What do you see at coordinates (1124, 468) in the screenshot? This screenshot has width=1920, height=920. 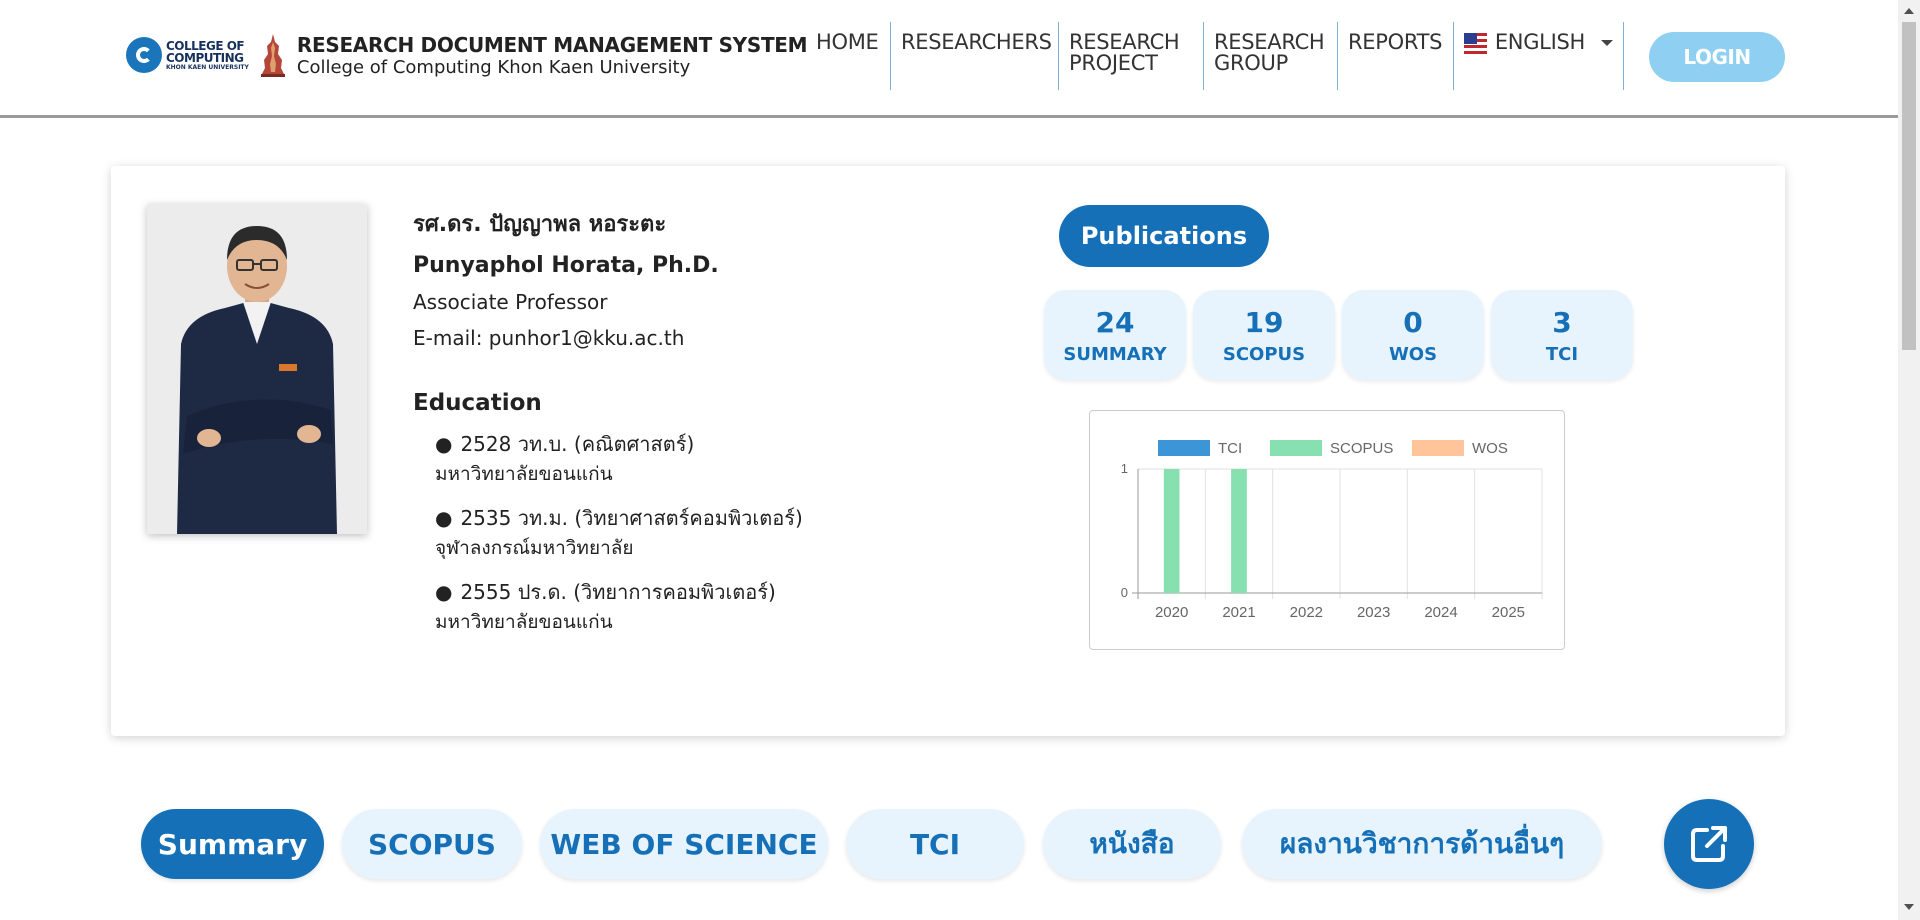 I see `y-tick-label: 1` at bounding box center [1124, 468].